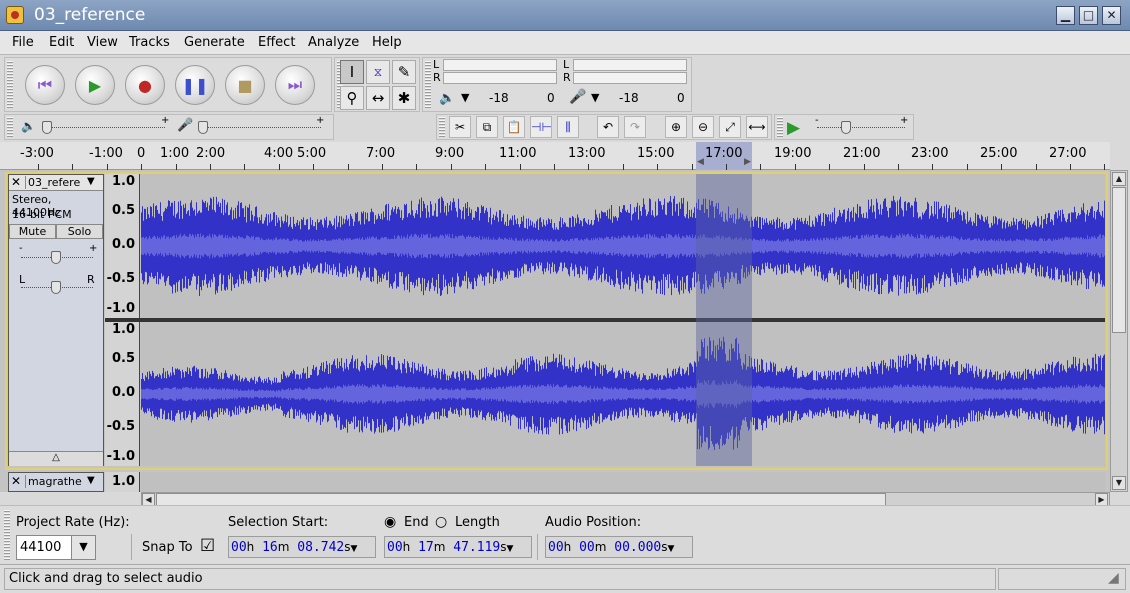 This screenshot has width=1130, height=593. I want to click on collapse-track-button: △, so click(56, 458).